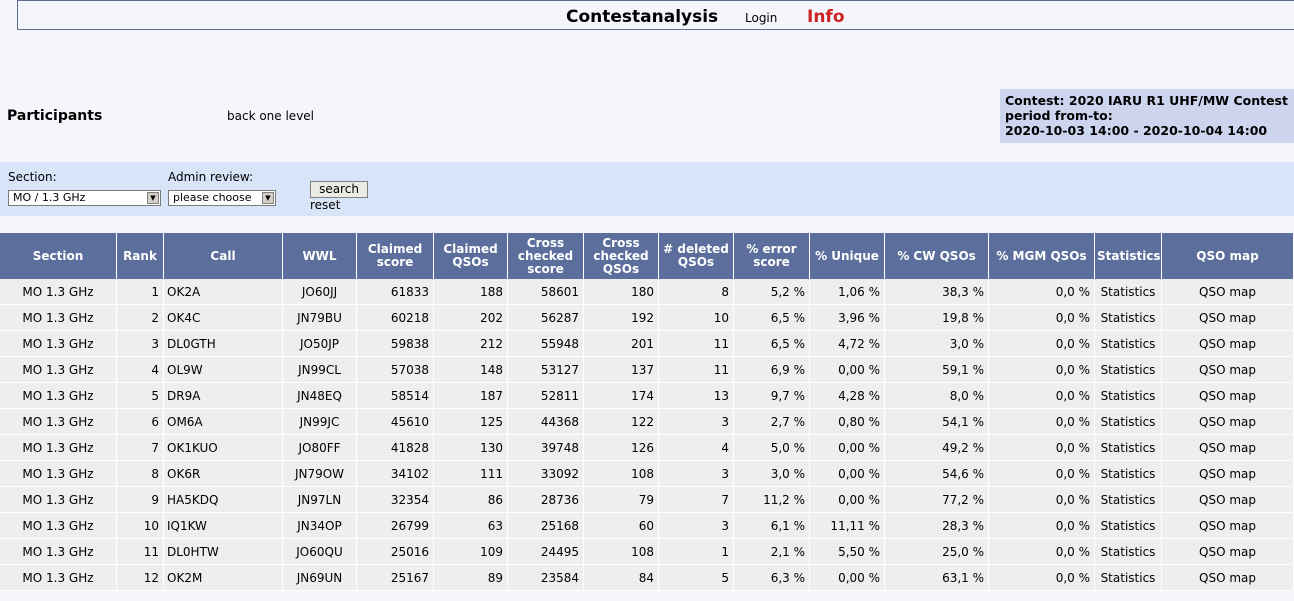  What do you see at coordinates (471, 448) in the screenshot?
I see `cell-claimed-qsos: 130` at bounding box center [471, 448].